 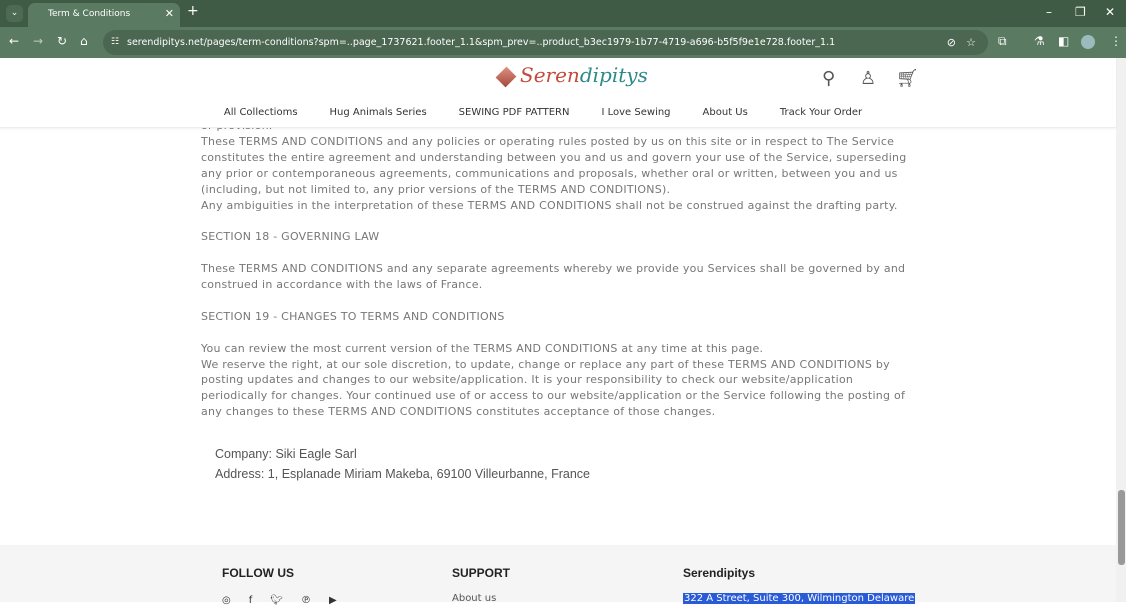 I want to click on about-us-link: About us, so click(x=474, y=598).